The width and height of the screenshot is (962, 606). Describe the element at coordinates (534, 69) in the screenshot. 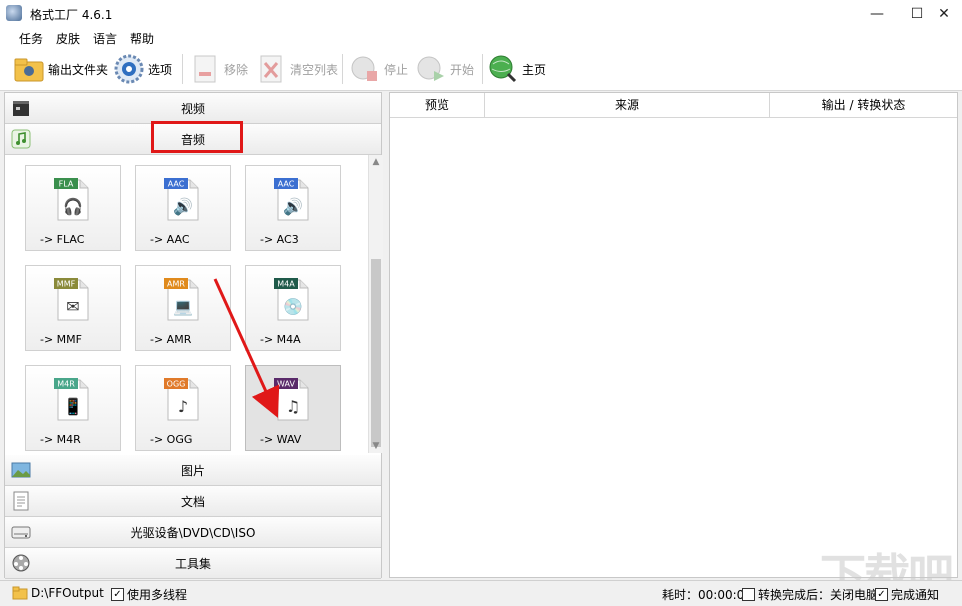

I see `home-label: 主页` at that location.